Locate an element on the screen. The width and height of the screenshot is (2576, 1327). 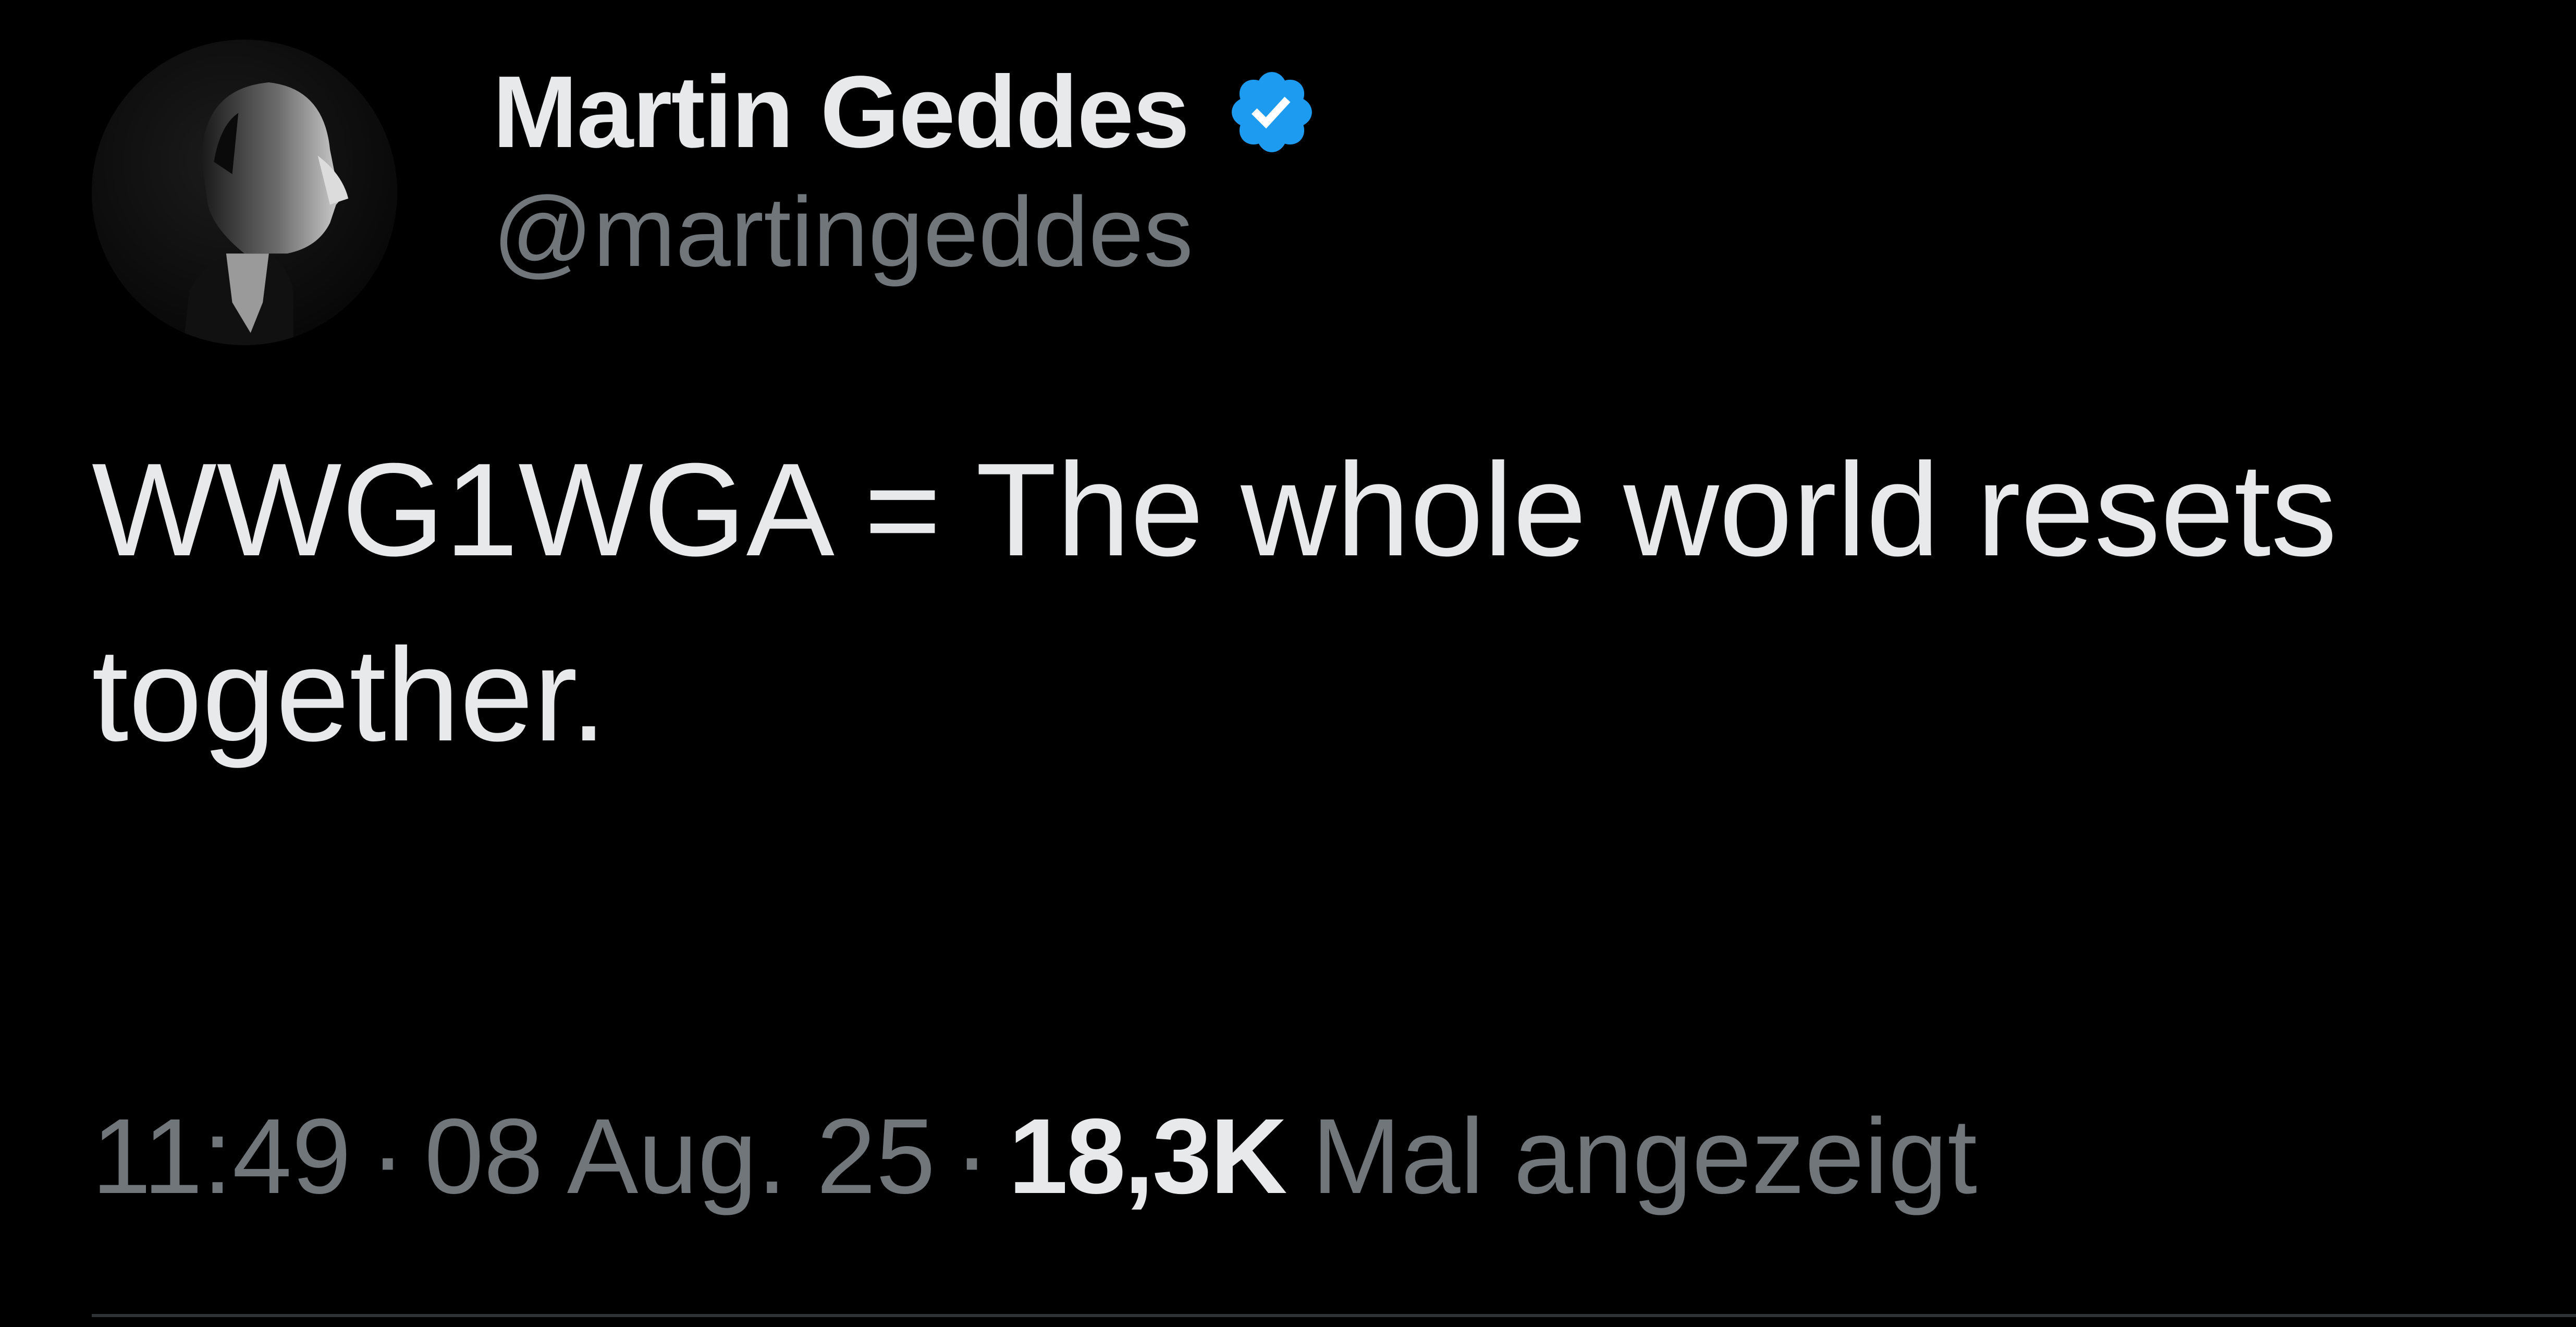
display-name: Martin Geddes is located at coordinates (841, 112).